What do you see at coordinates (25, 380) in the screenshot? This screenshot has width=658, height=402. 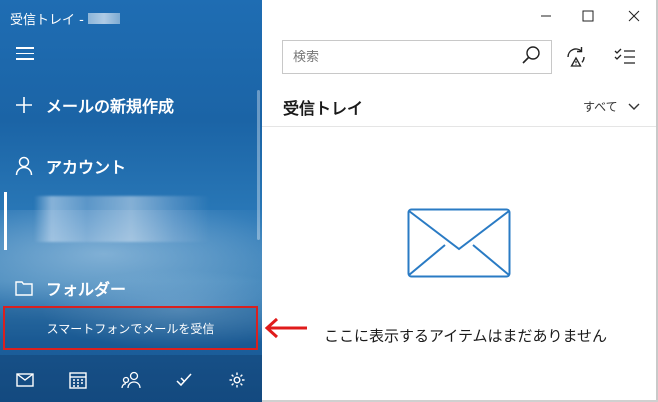 I see `mail-icon` at bounding box center [25, 380].